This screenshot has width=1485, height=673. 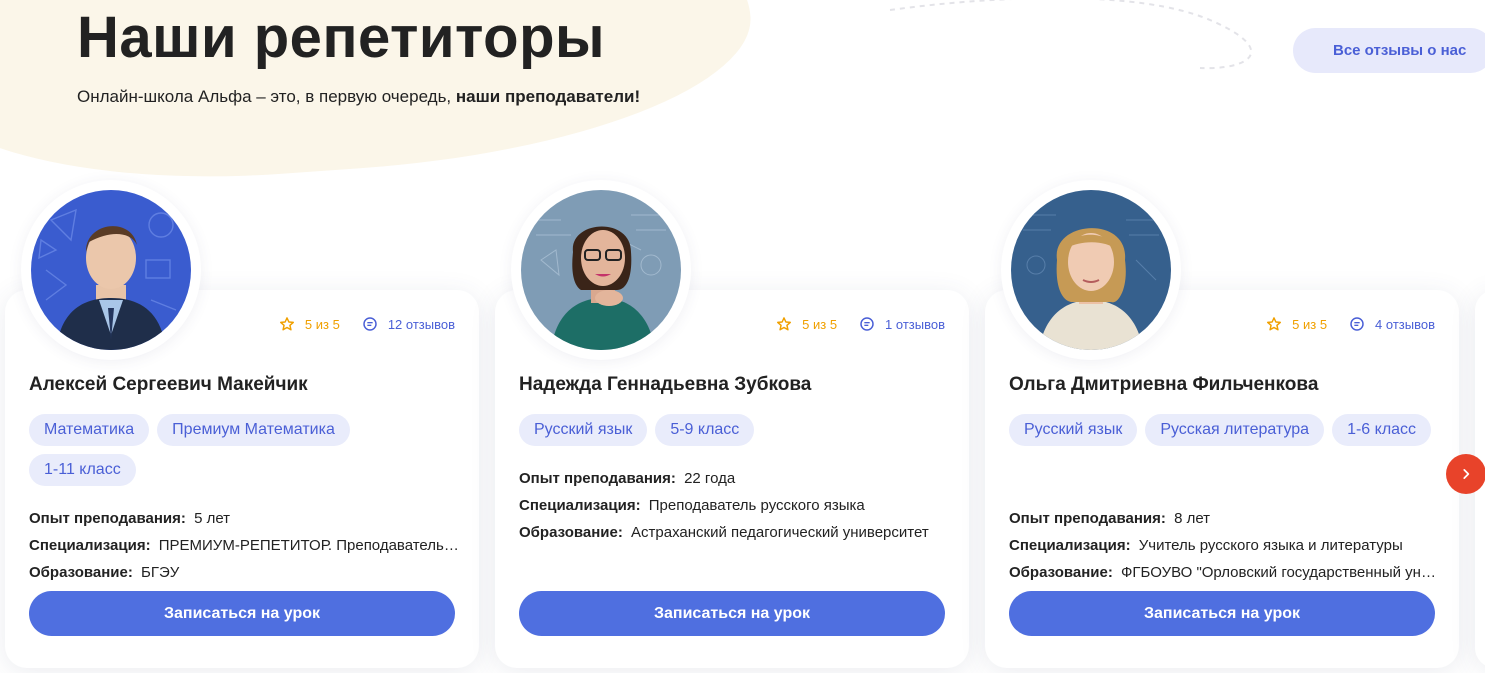 I want to click on tutor-stats: 5 из 5 12 отзывов, so click(x=367, y=324).